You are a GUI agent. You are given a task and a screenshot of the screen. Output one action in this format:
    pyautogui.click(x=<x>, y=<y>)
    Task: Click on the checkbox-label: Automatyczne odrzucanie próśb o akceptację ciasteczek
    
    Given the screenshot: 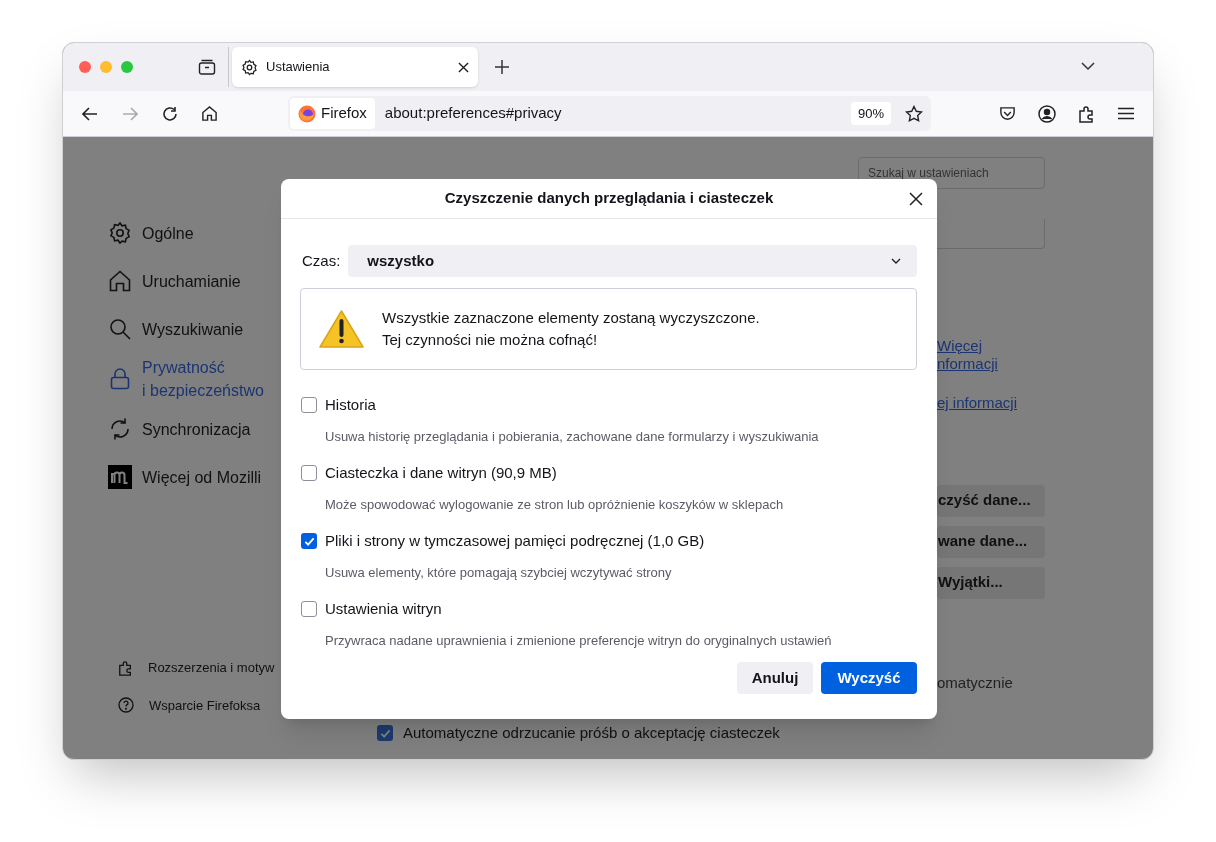 What is the action you would take?
    pyautogui.click(x=591, y=733)
    